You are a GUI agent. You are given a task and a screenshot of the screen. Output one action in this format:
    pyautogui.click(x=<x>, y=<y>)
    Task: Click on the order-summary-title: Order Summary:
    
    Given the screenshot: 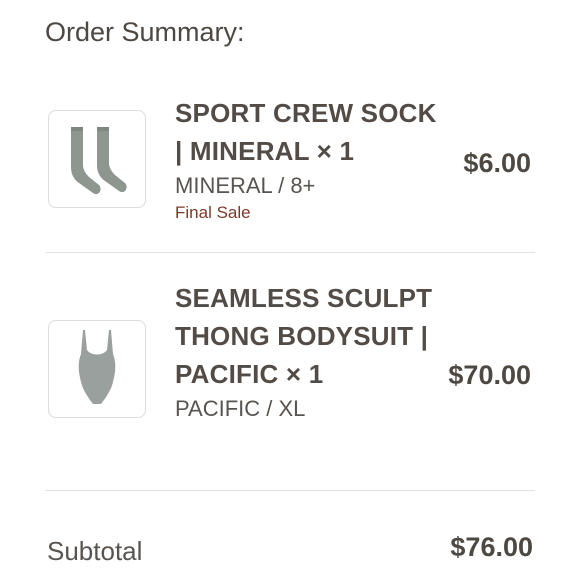 What is the action you would take?
    pyautogui.click(x=145, y=32)
    